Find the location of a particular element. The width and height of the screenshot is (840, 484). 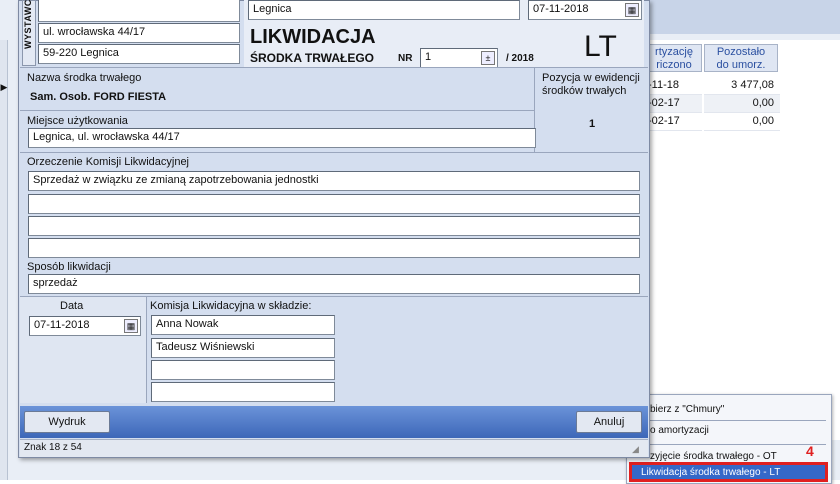

commission-member-2: Tadeusz Wiśniewski is located at coordinates (243, 348).